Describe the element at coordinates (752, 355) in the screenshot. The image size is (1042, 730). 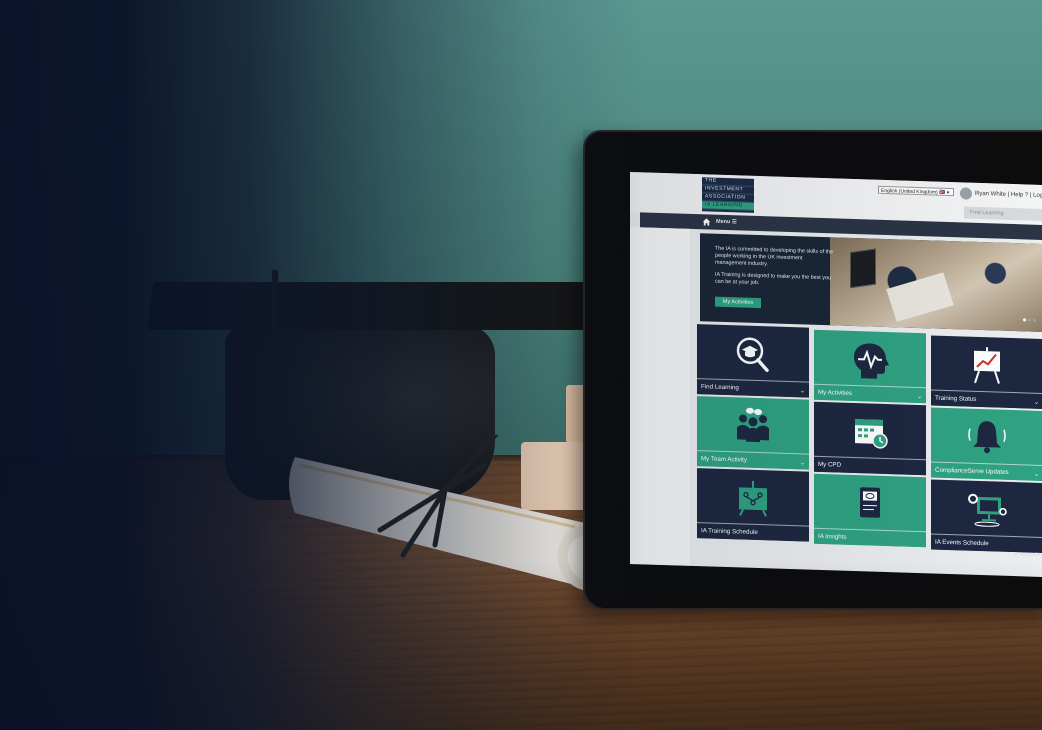
I see `search-graduation-icon` at that location.